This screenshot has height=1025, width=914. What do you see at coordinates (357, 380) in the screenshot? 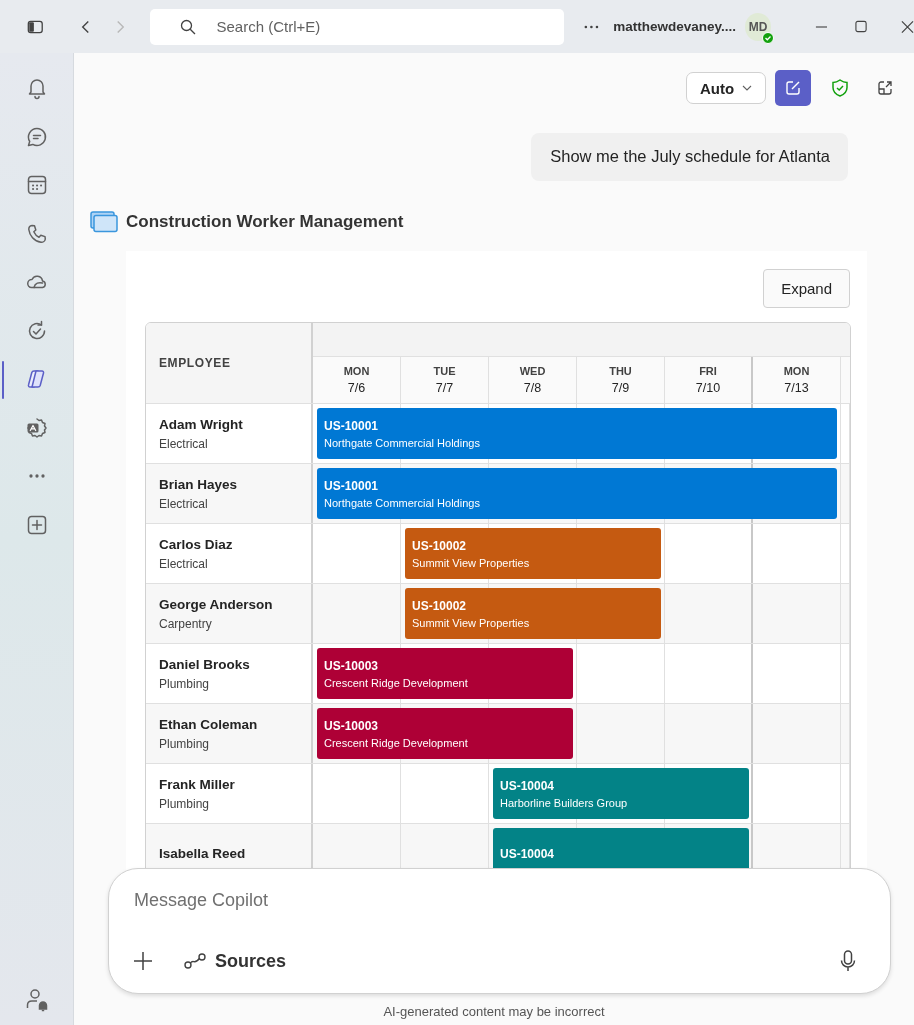
I see `day-header: MON 7/6` at bounding box center [357, 380].